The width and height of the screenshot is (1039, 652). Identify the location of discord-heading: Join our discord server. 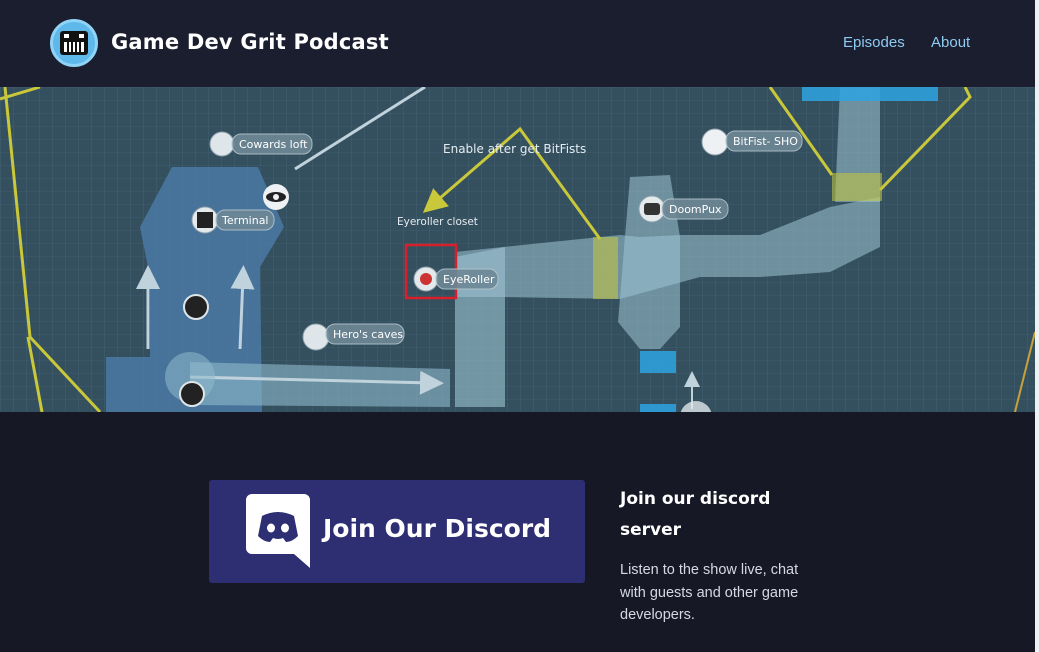
(695, 514).